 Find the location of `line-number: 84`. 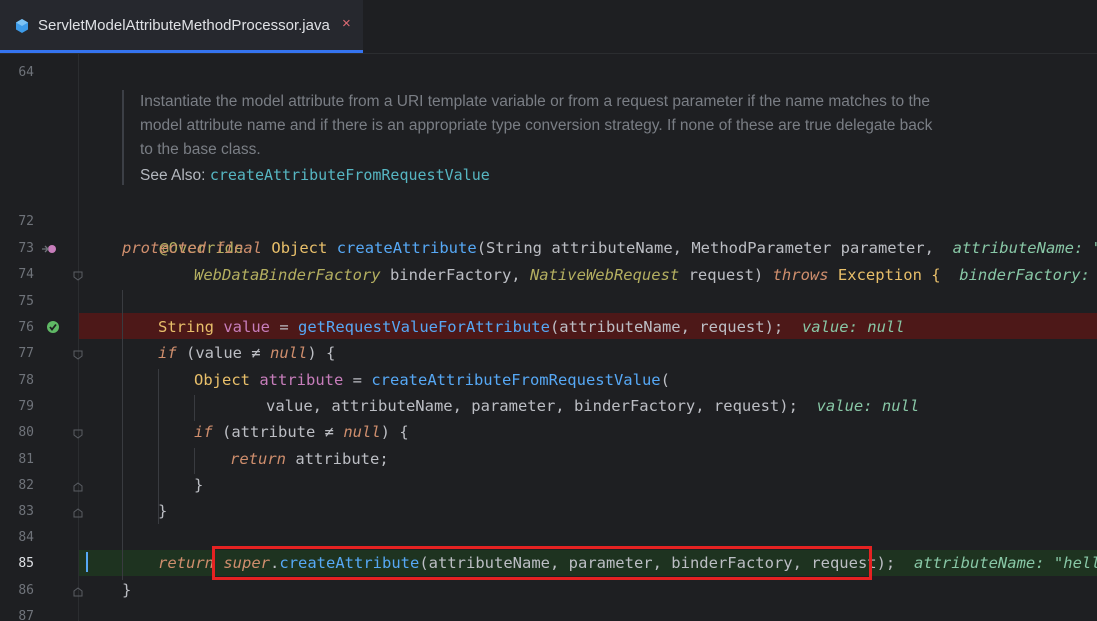

line-number: 84 is located at coordinates (26, 537).